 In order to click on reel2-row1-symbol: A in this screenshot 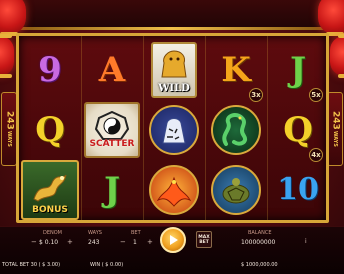, I will do `click(112, 70)`.